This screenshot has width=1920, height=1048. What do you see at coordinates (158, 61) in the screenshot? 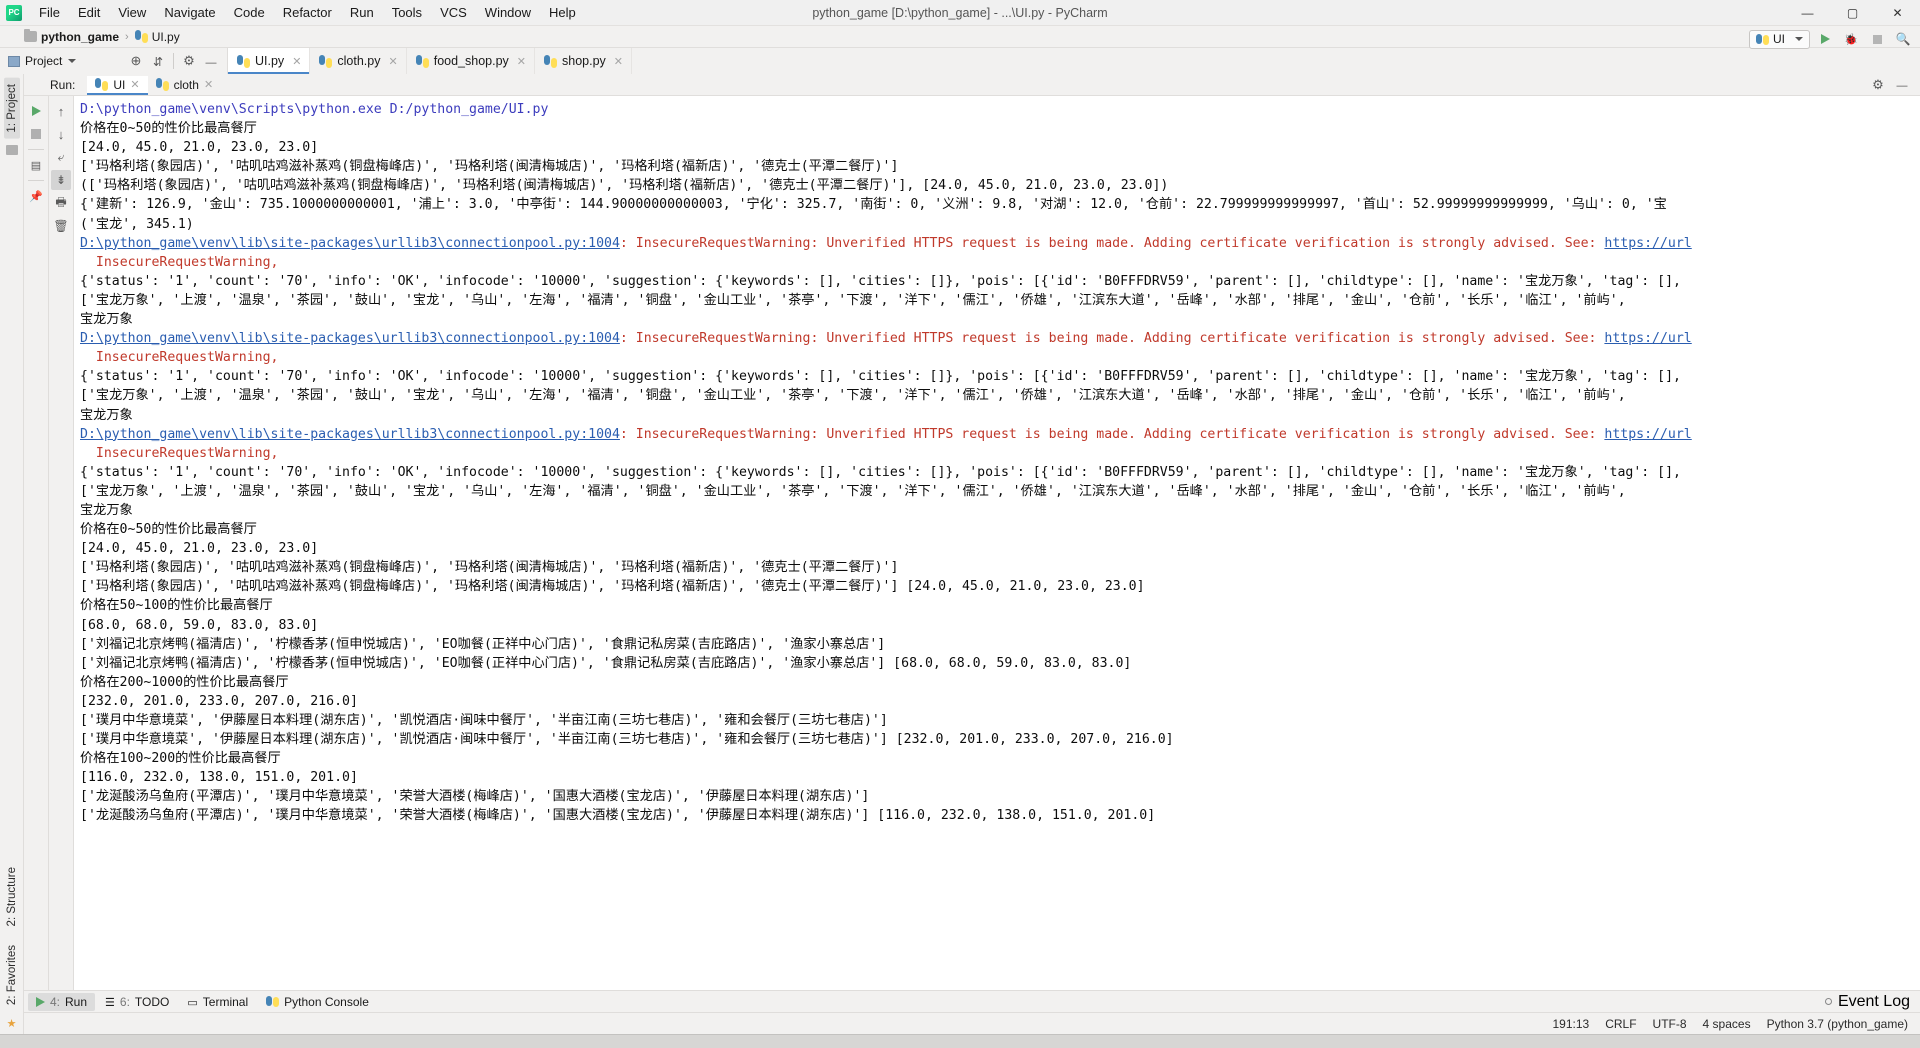
I see `collapse-all-button` at bounding box center [158, 61].